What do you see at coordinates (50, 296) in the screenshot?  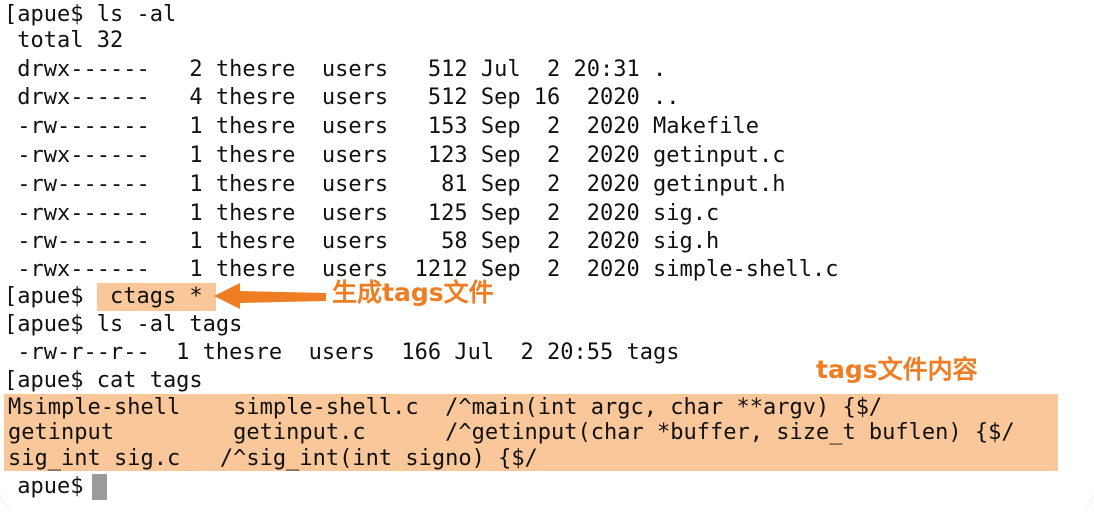 I see `shell-prompt: [apue$` at bounding box center [50, 296].